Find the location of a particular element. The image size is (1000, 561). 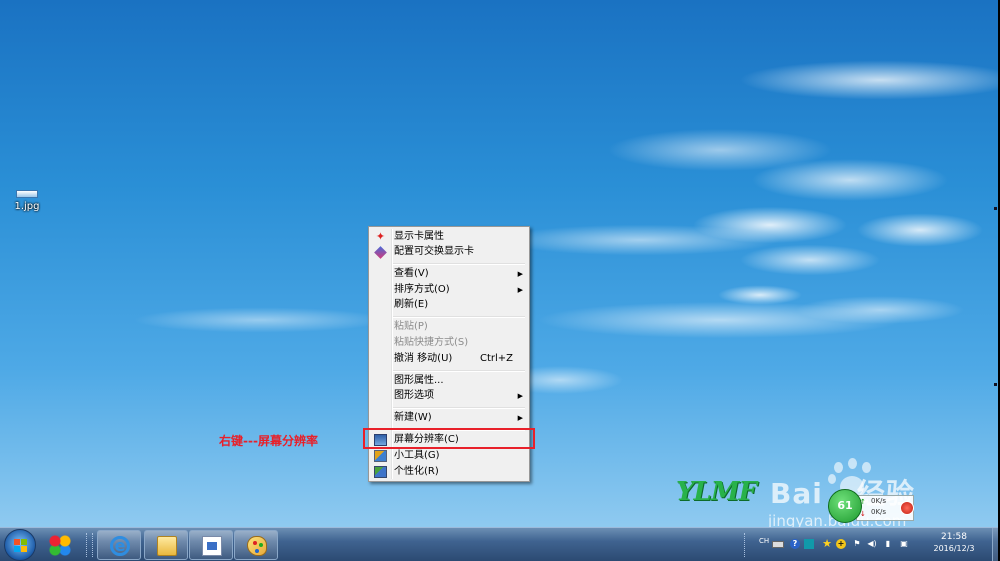

system-tray: CH ? ★ + ⚑ ◀) ▮ ▣ 21:58 2016/12/3 is located at coordinates (871, 544).